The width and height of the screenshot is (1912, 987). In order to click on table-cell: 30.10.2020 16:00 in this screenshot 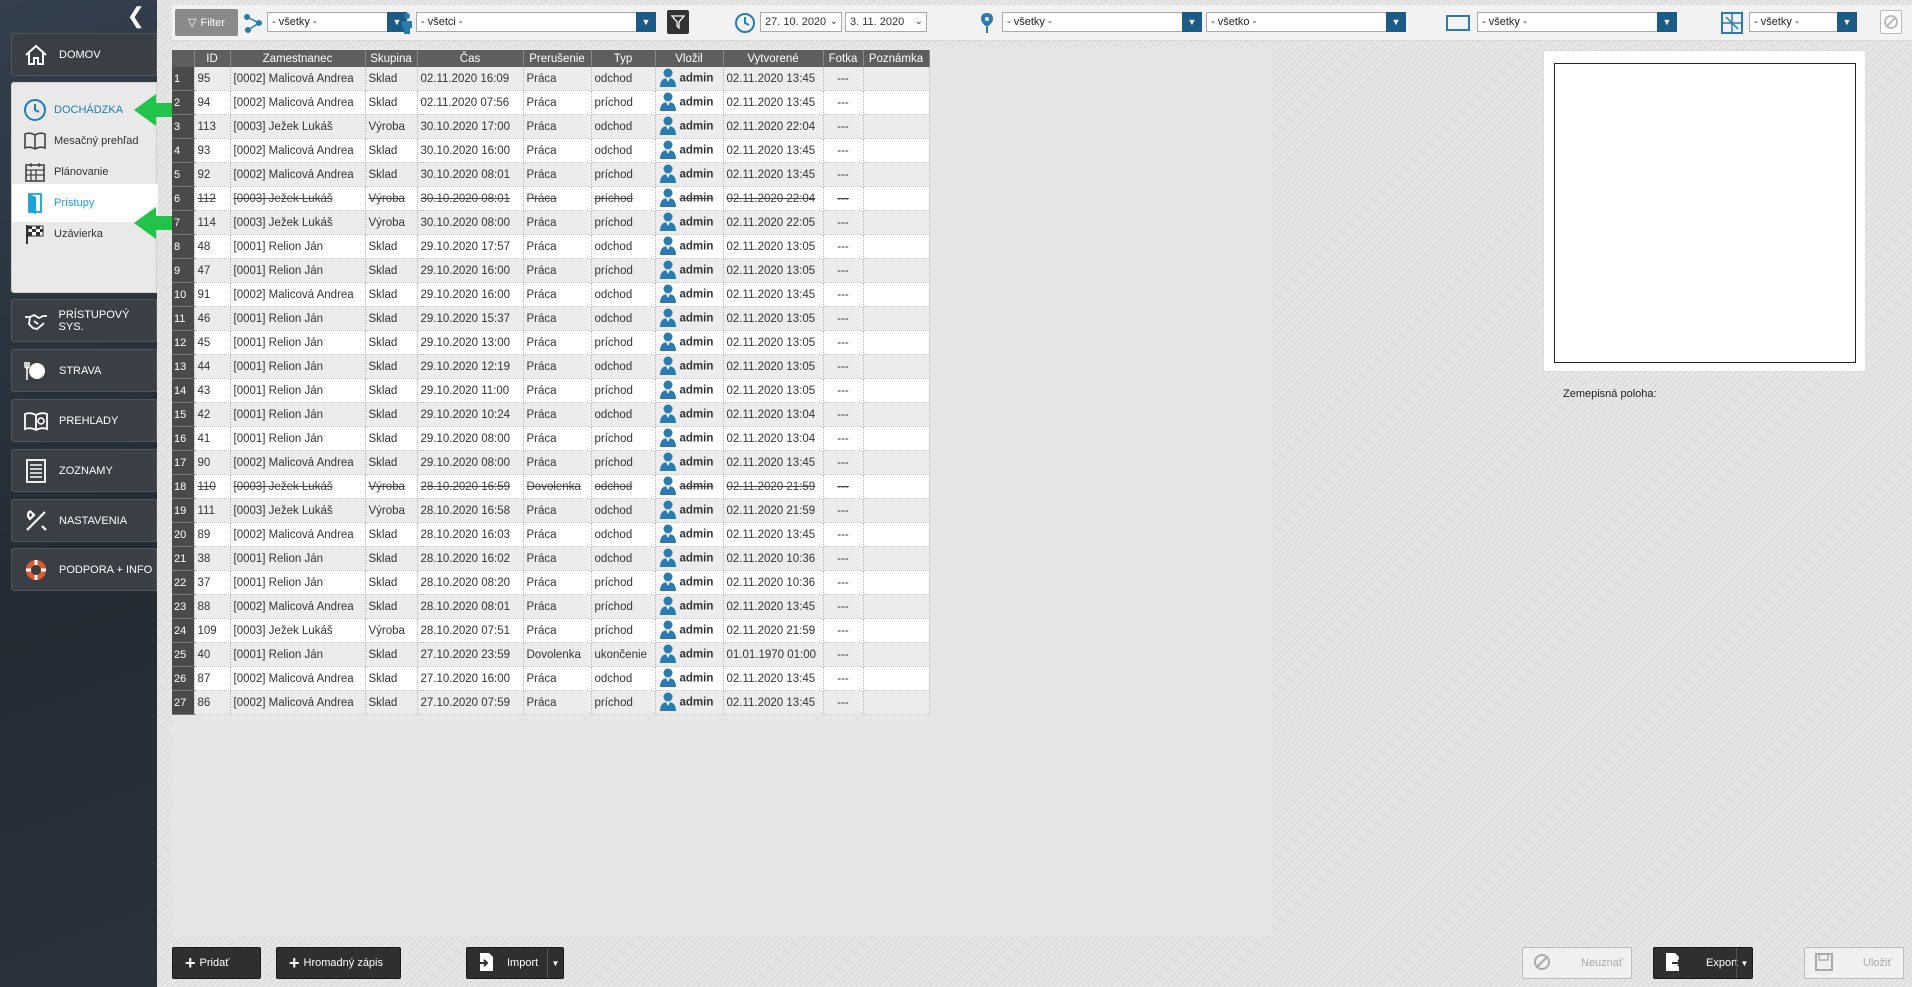, I will do `click(470, 150)`.